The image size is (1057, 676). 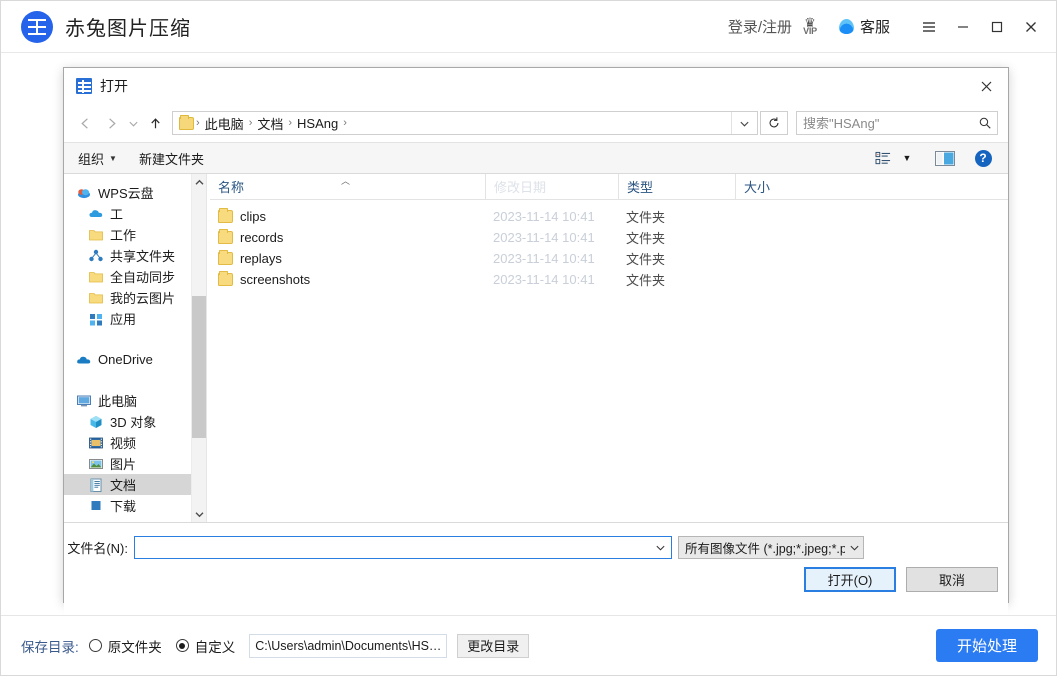 I want to click on sidebar-item-label: 文档, so click(x=123, y=485).